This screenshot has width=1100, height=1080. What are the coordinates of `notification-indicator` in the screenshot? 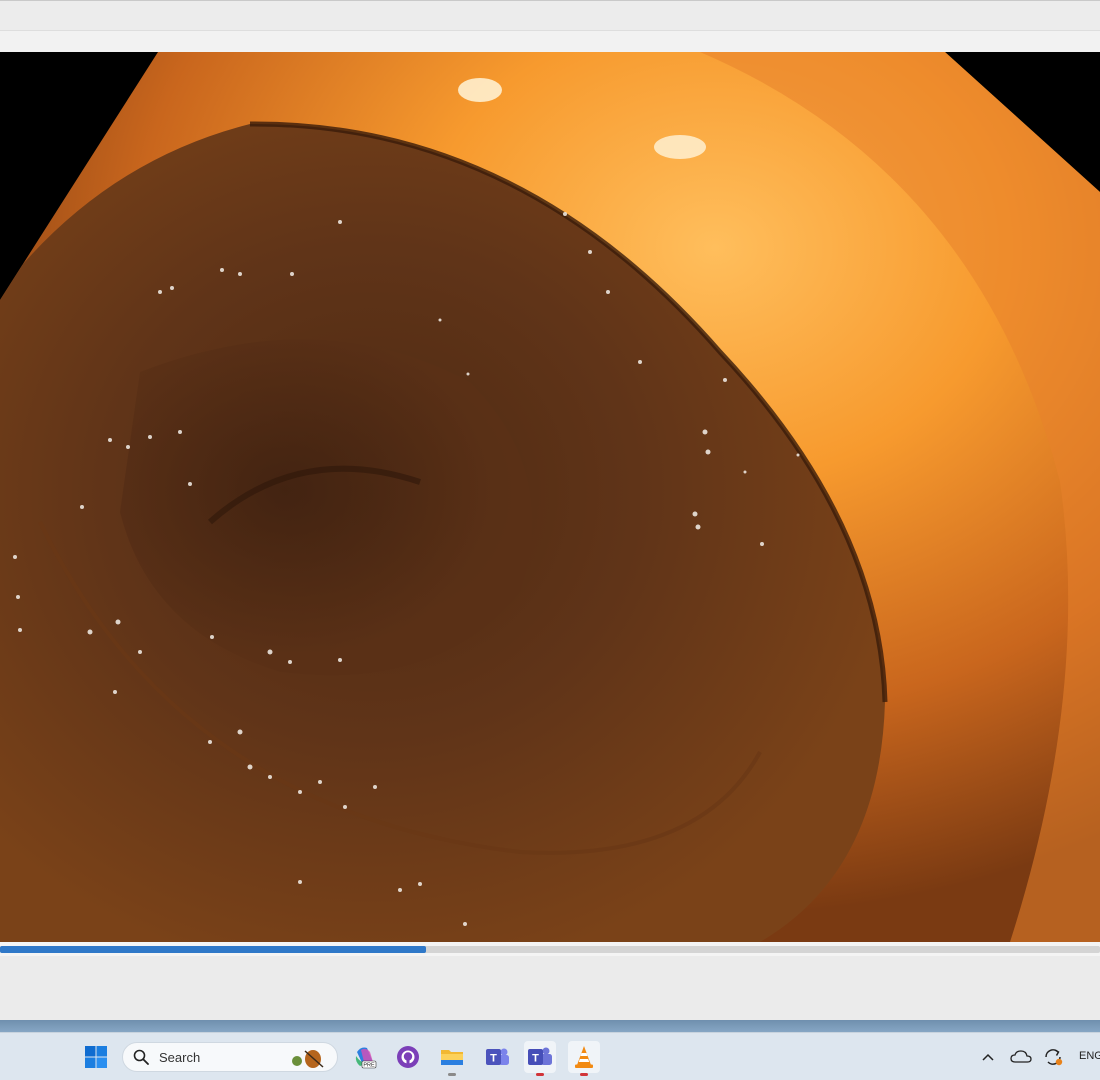 It's located at (540, 1074).